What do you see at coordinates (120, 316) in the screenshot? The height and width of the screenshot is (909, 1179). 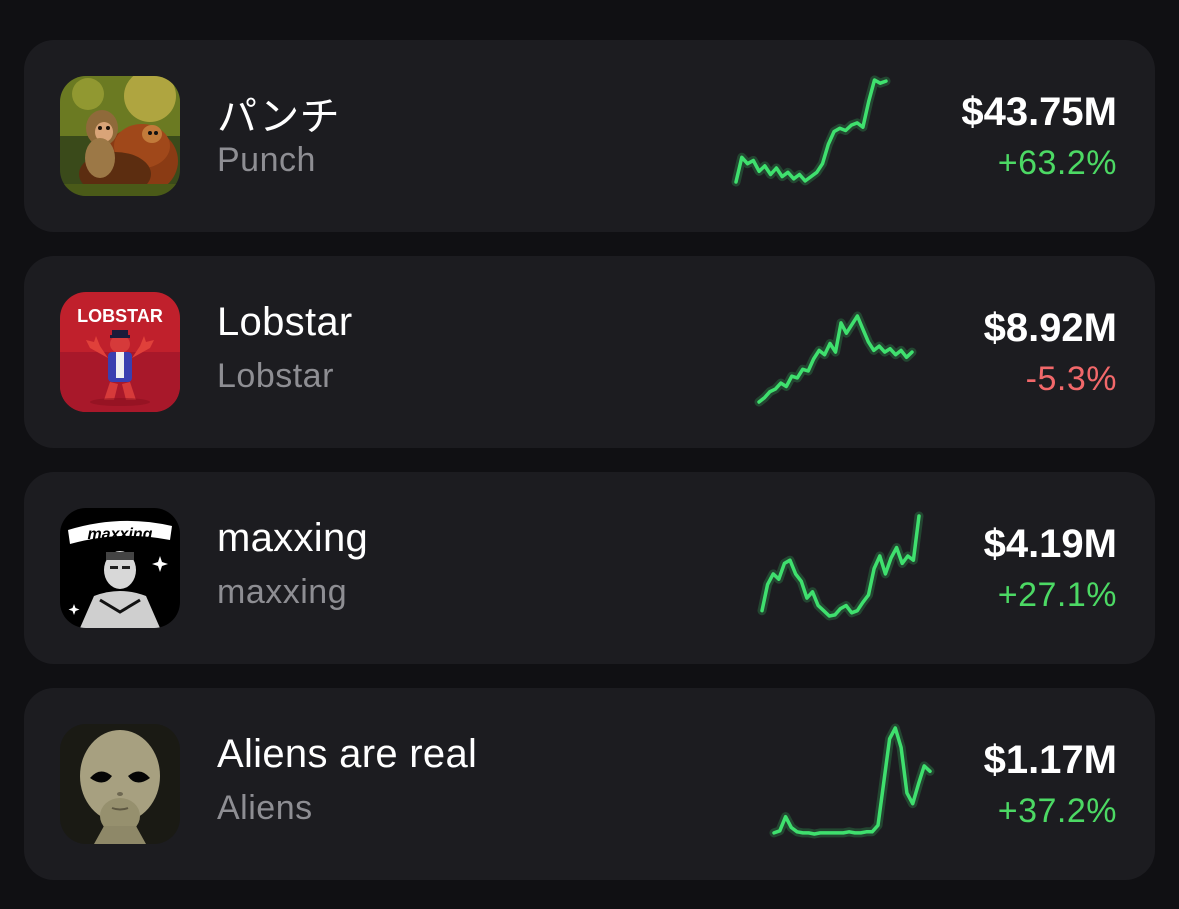 I see `svg-text: LOBSTAR` at bounding box center [120, 316].